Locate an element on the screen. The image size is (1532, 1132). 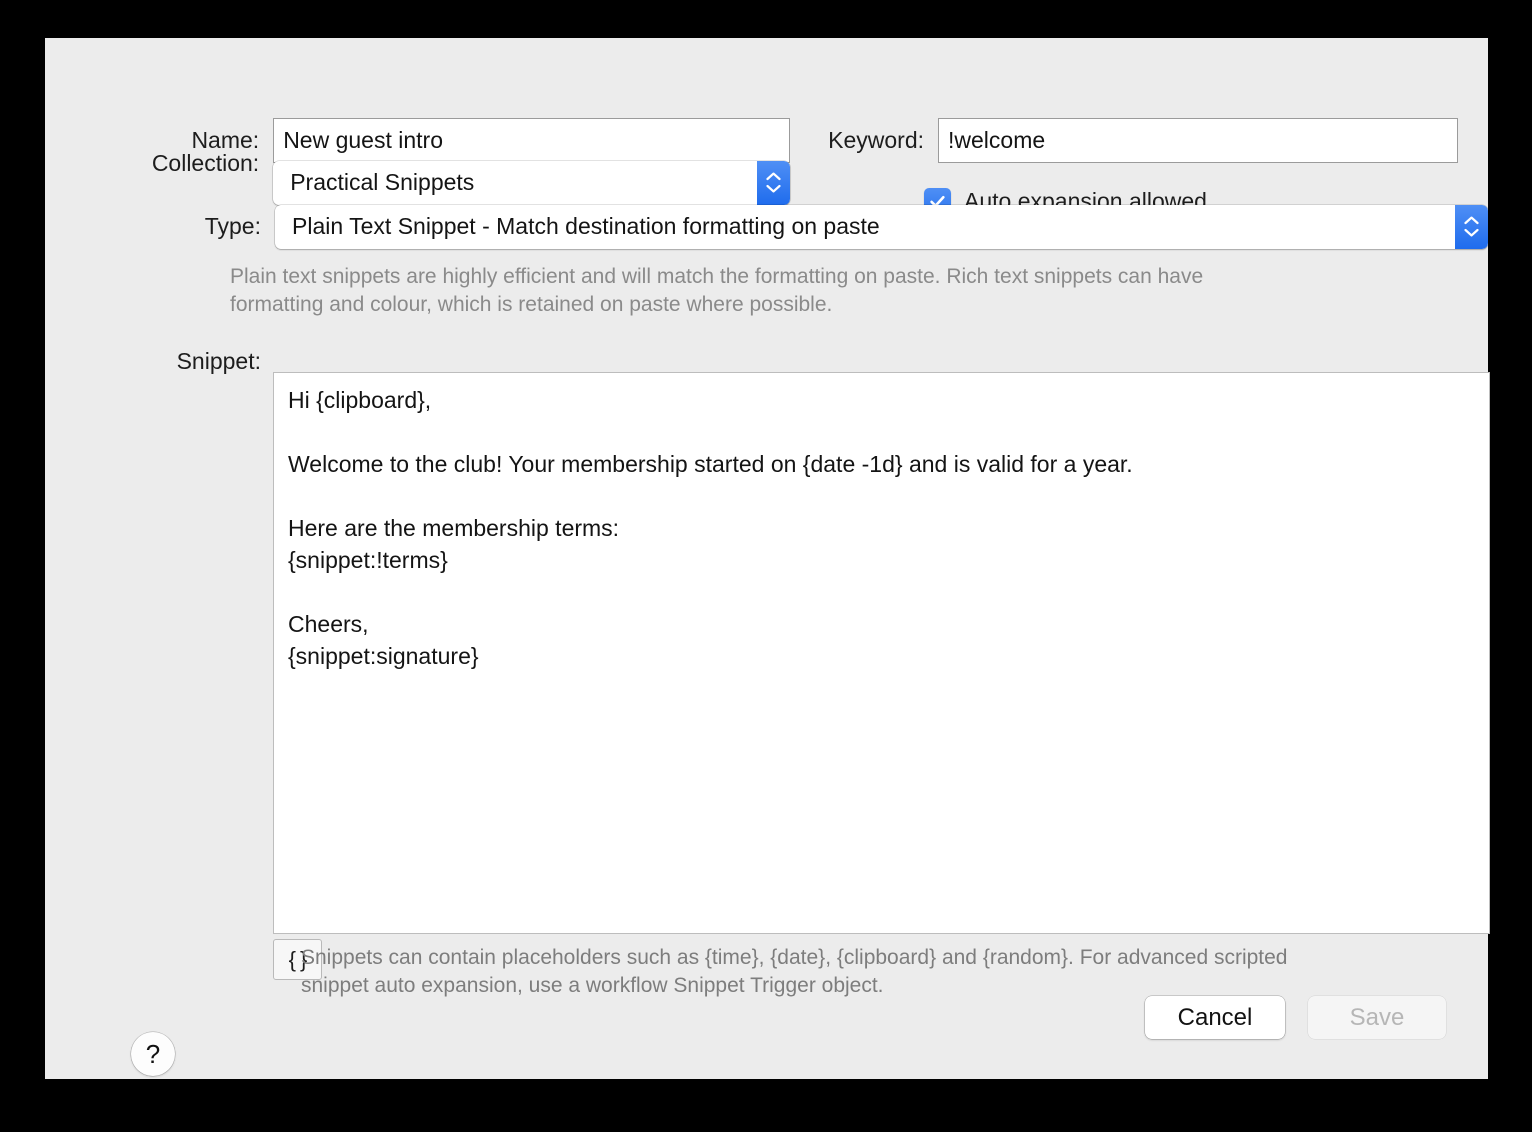
collection-row: Collection: Practical Snippets is located at coordinates (417, 173).